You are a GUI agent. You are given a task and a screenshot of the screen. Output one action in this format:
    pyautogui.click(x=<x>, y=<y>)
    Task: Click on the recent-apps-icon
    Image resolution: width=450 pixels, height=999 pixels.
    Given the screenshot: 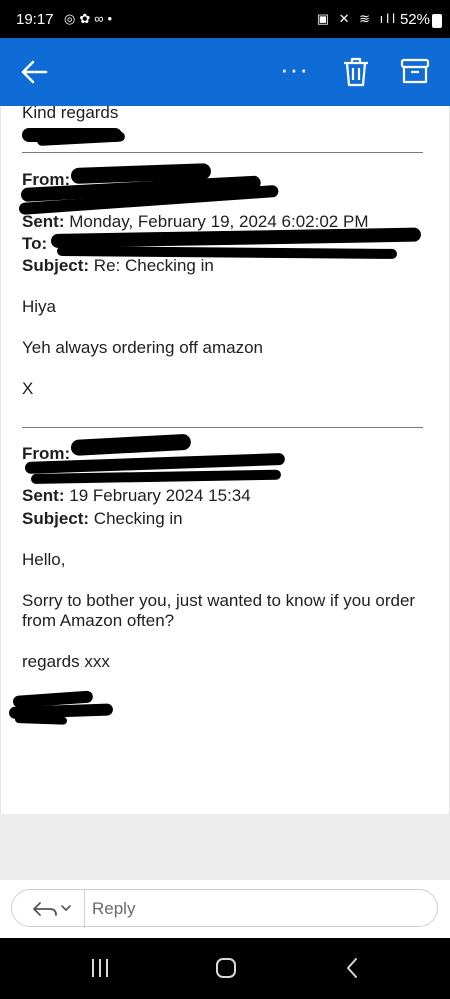 What is the action you would take?
    pyautogui.click(x=100, y=968)
    